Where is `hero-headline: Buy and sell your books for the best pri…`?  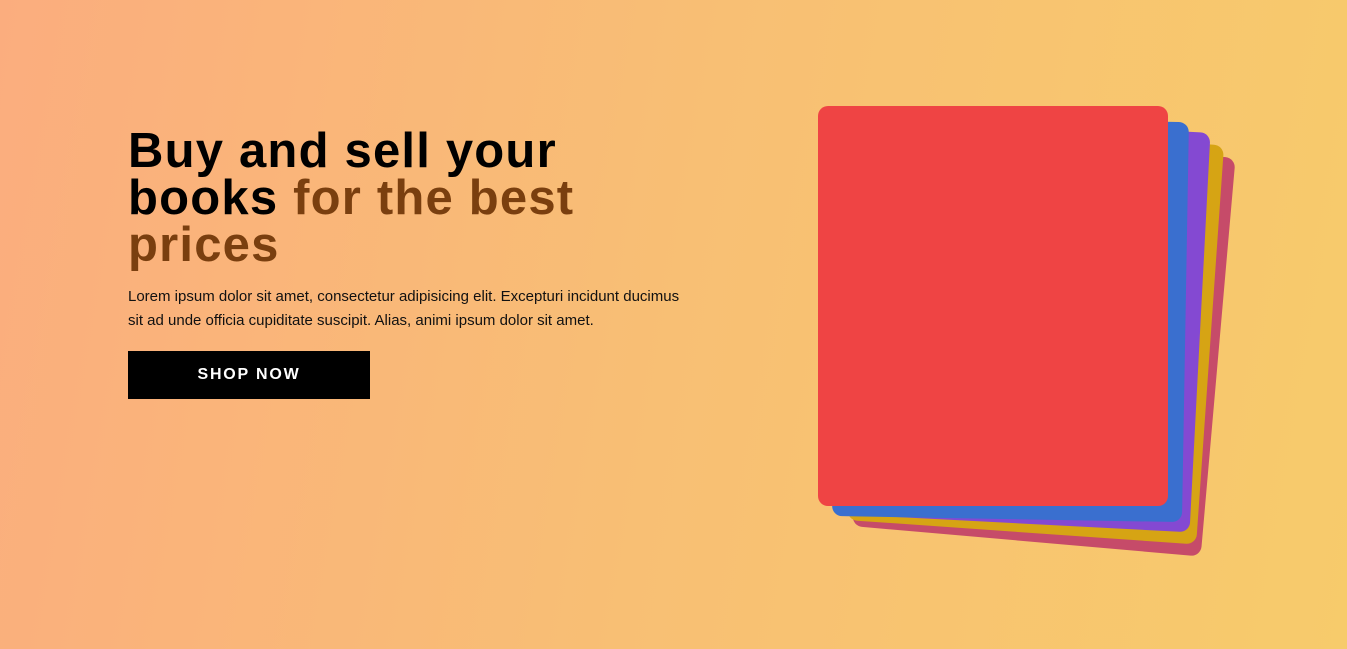 hero-headline: Buy and sell your books for the best pri… is located at coordinates (418, 198).